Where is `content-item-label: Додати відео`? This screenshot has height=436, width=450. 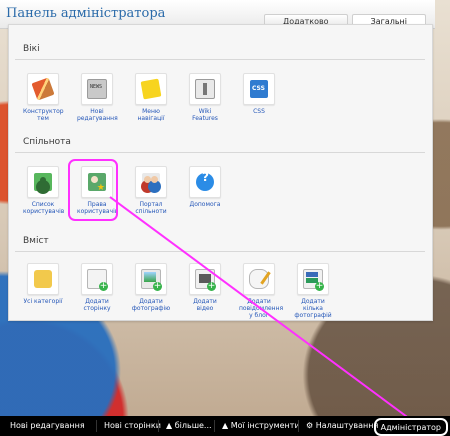 content-item-label: Додати відео is located at coordinates (205, 305).